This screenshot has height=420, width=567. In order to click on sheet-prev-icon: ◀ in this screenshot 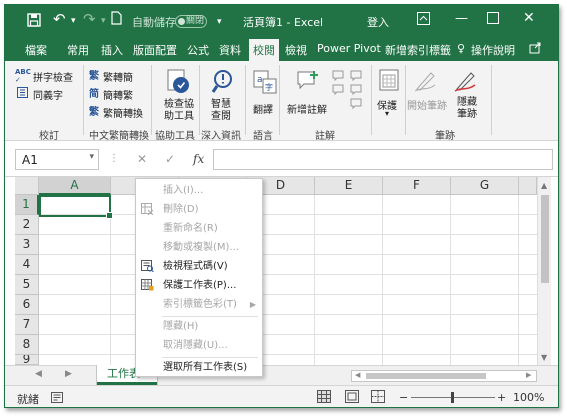, I will do `click(38, 374)`.